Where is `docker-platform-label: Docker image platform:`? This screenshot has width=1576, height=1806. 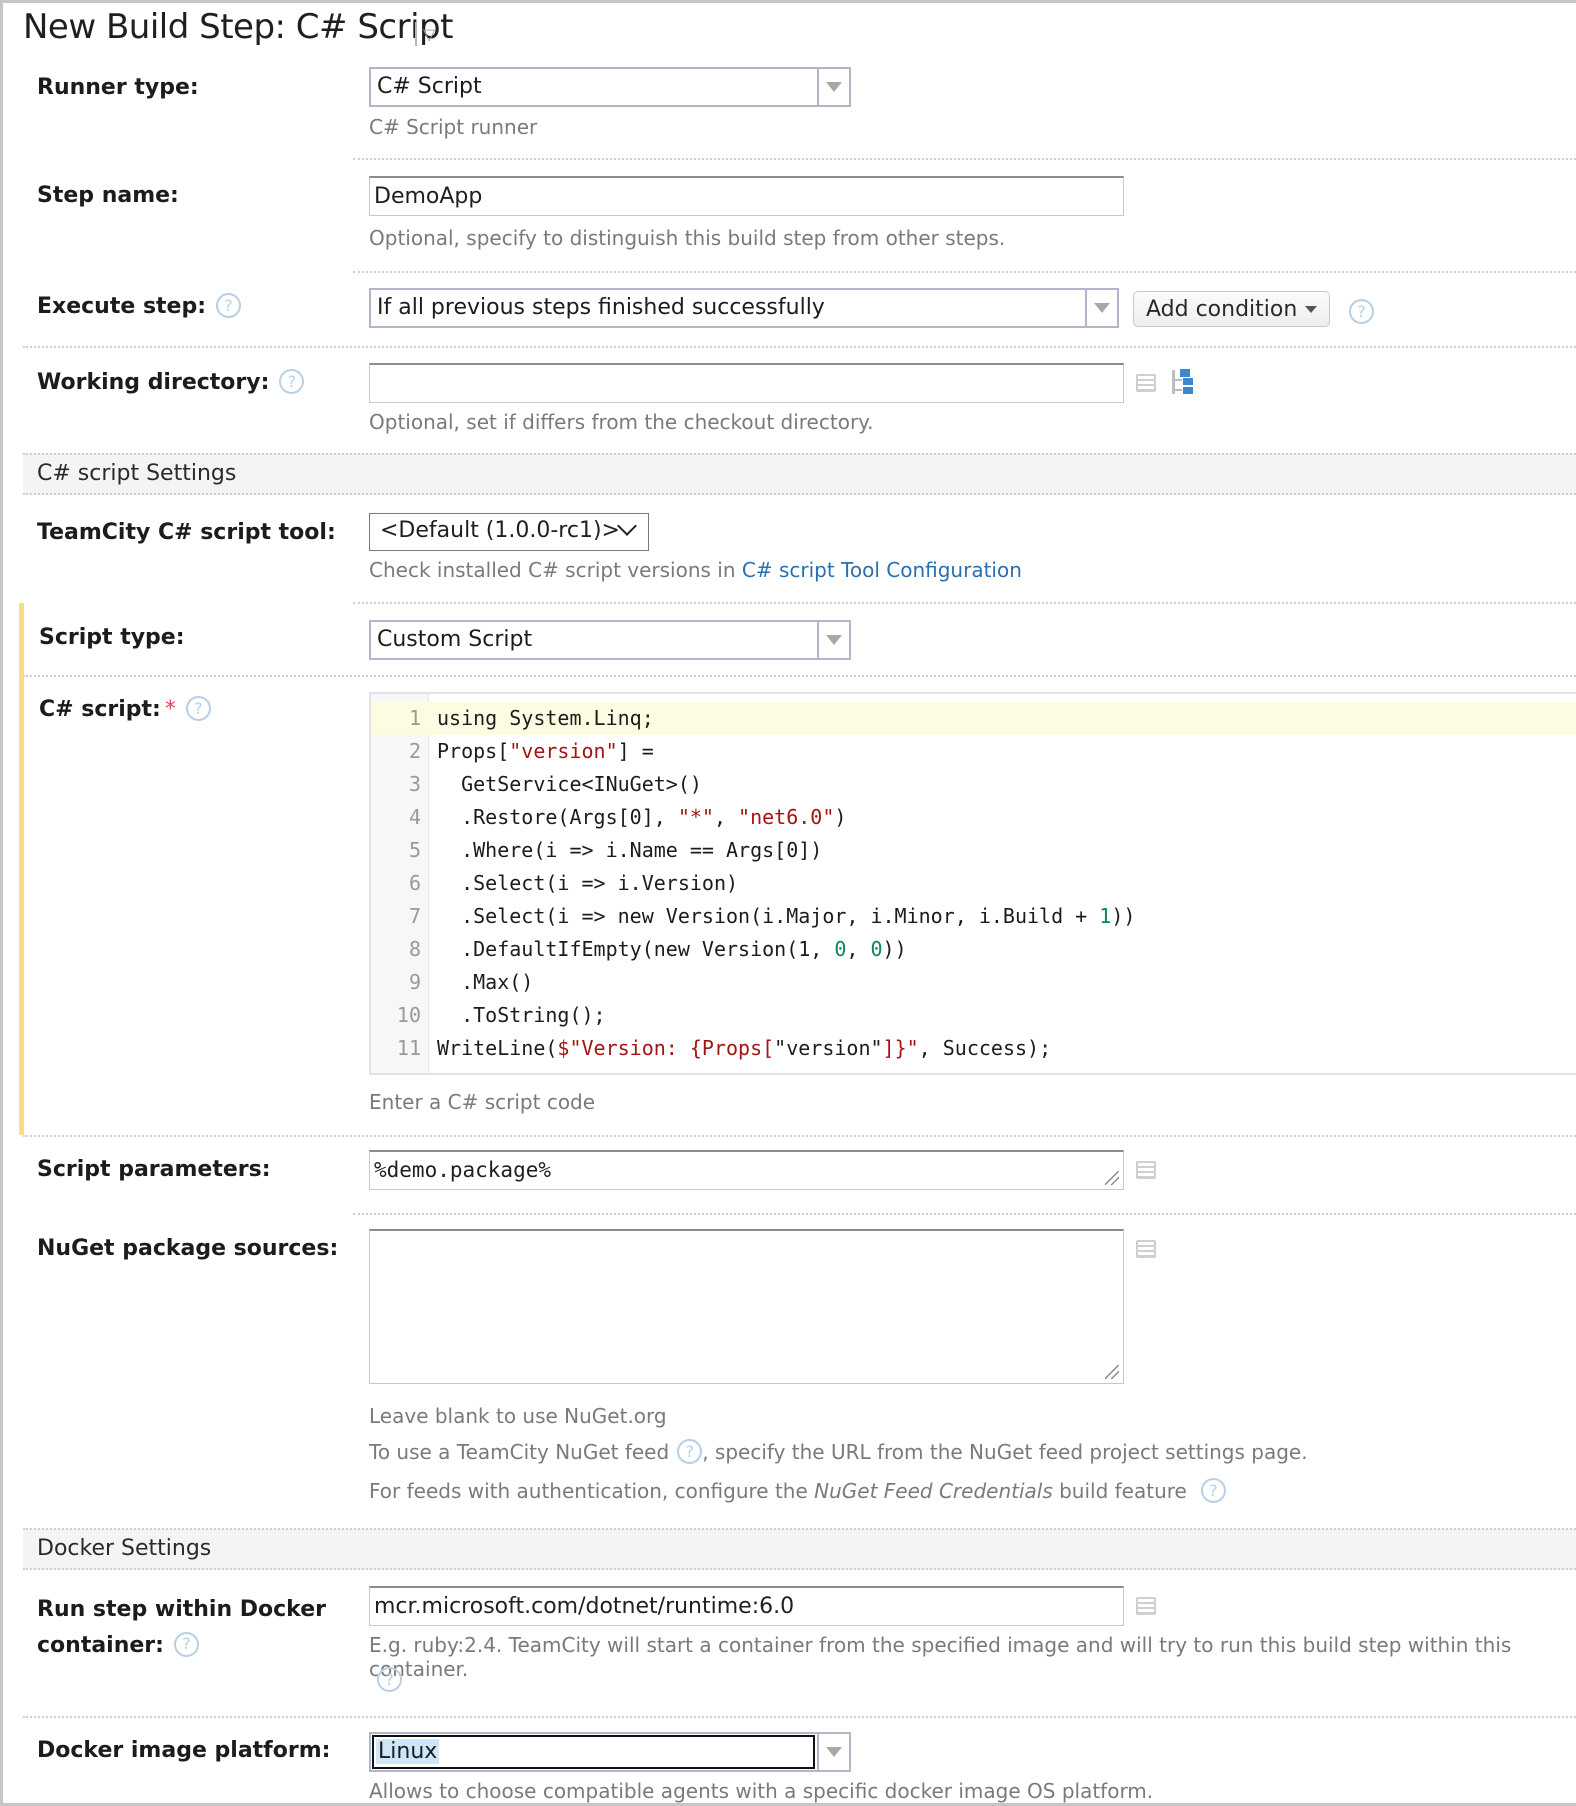
docker-platform-label: Docker image platform: is located at coordinates (184, 1750).